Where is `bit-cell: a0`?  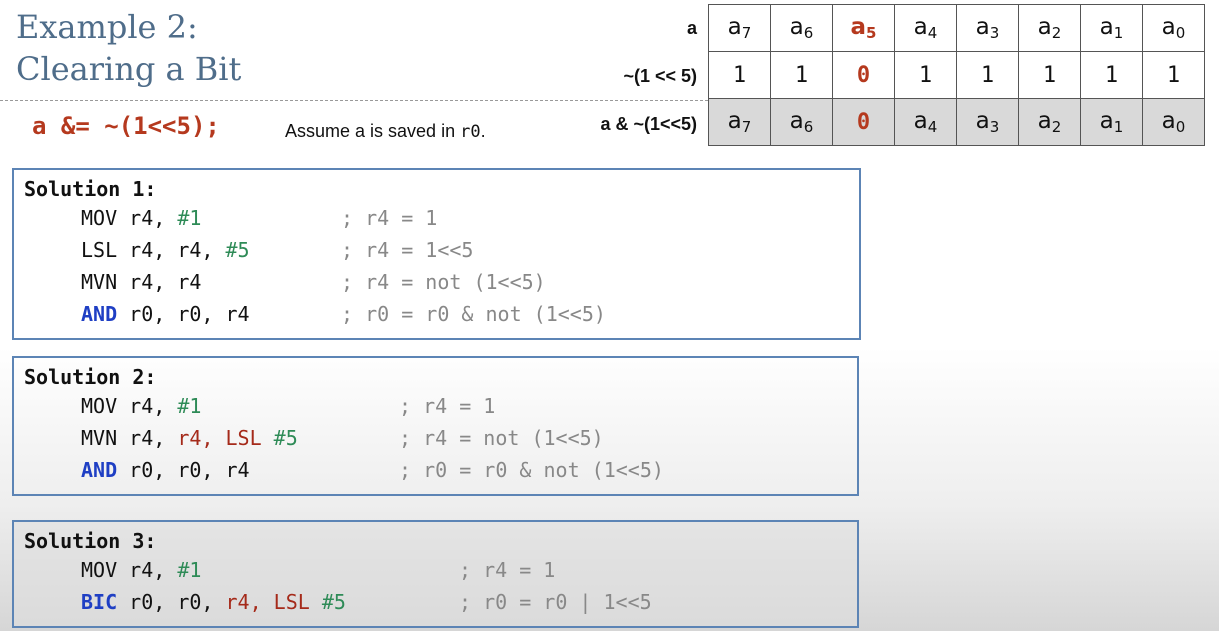 bit-cell: a0 is located at coordinates (1173, 122).